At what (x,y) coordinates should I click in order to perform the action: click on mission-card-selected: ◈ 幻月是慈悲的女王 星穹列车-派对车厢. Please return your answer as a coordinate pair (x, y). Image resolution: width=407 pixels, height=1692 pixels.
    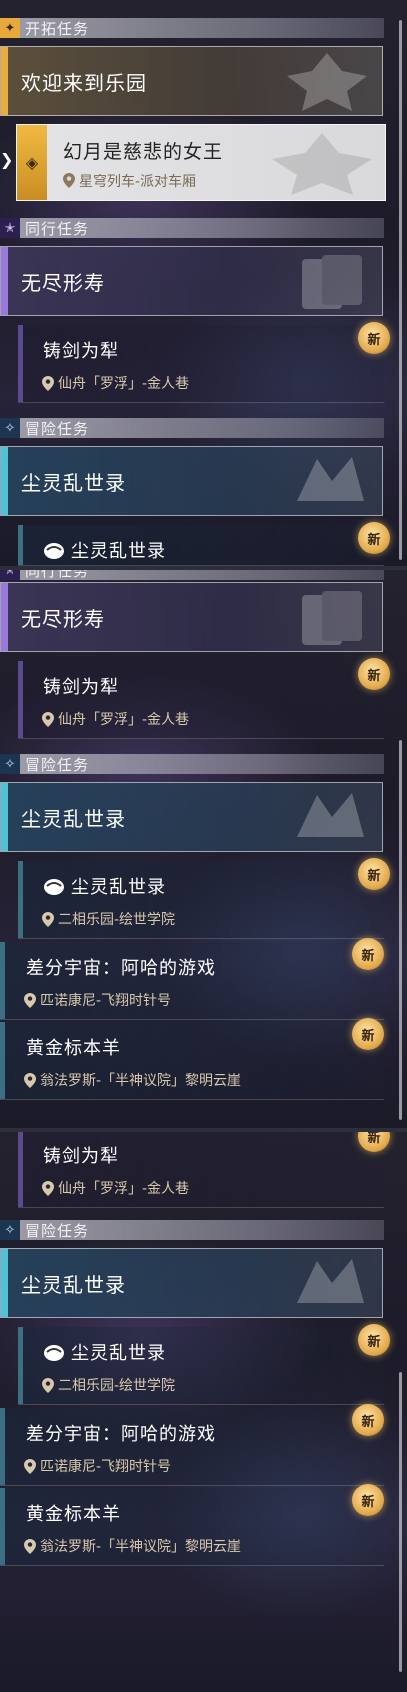
    Looking at the image, I should click on (201, 162).